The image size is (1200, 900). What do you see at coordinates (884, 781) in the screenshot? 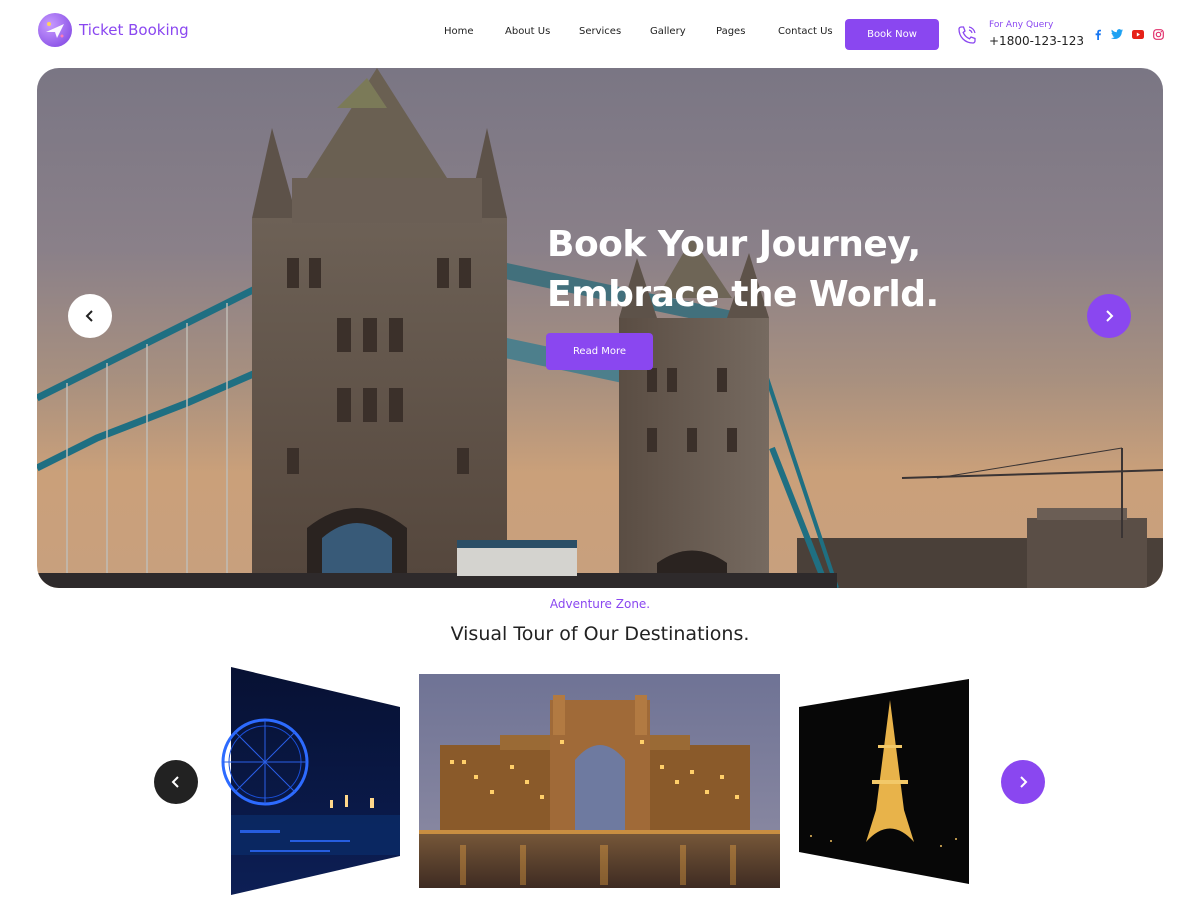
I see `eiffel-tower-image` at bounding box center [884, 781].